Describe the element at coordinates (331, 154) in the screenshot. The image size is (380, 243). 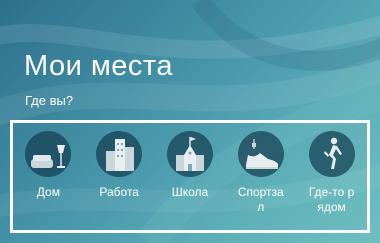
I see `walking-person-icon` at that location.